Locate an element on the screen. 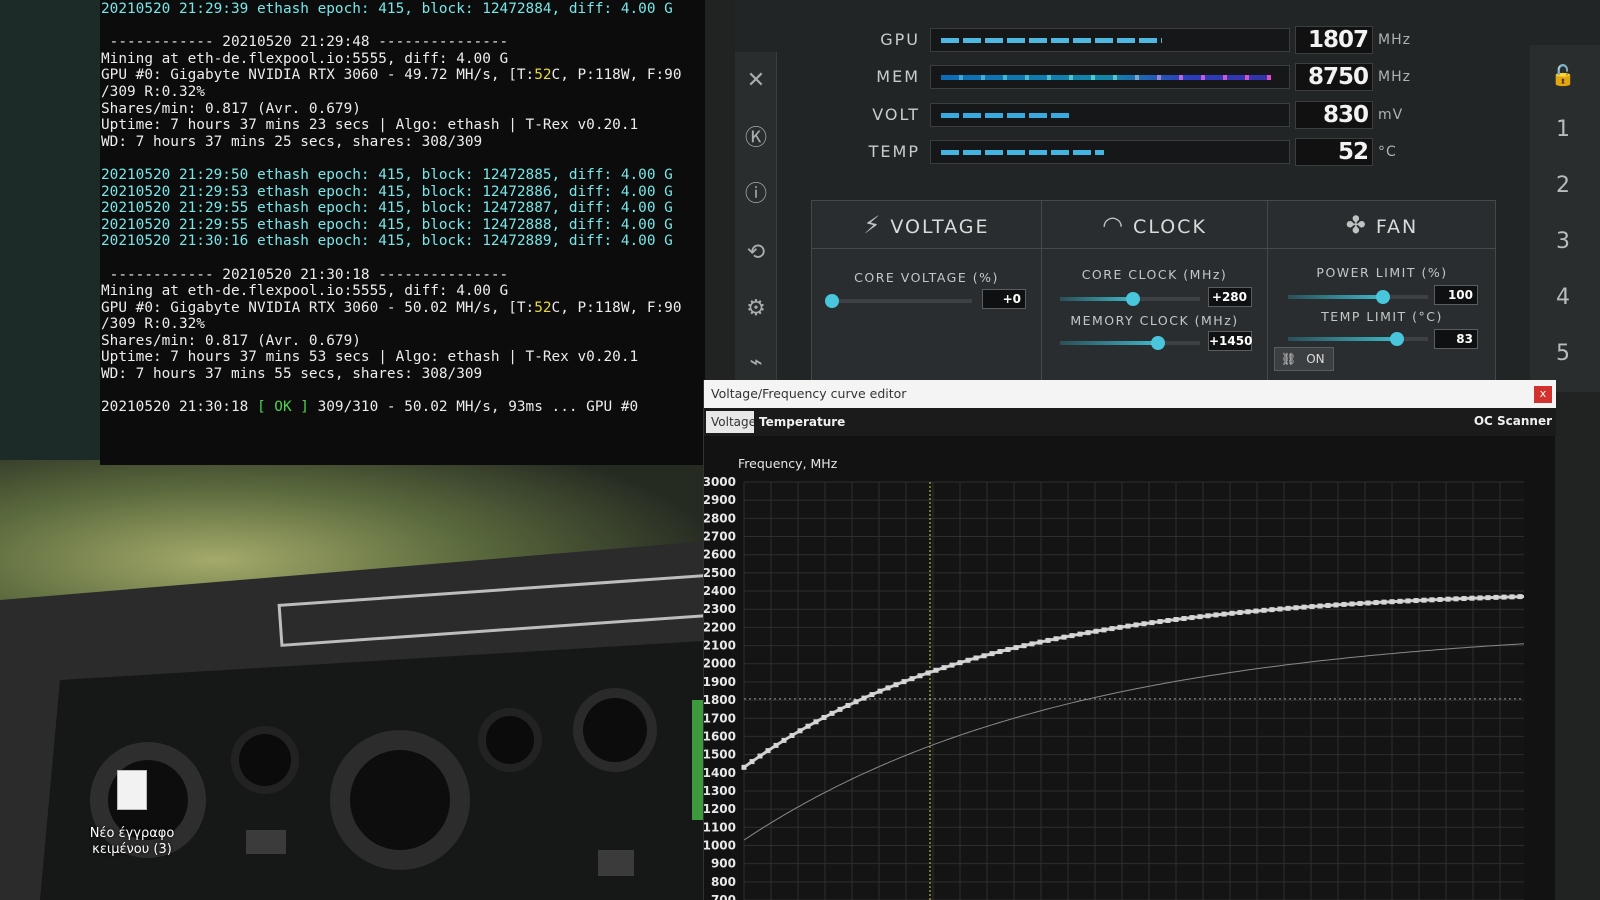 The image size is (1600, 900). power-limit-slider is located at coordinates (1358, 297).